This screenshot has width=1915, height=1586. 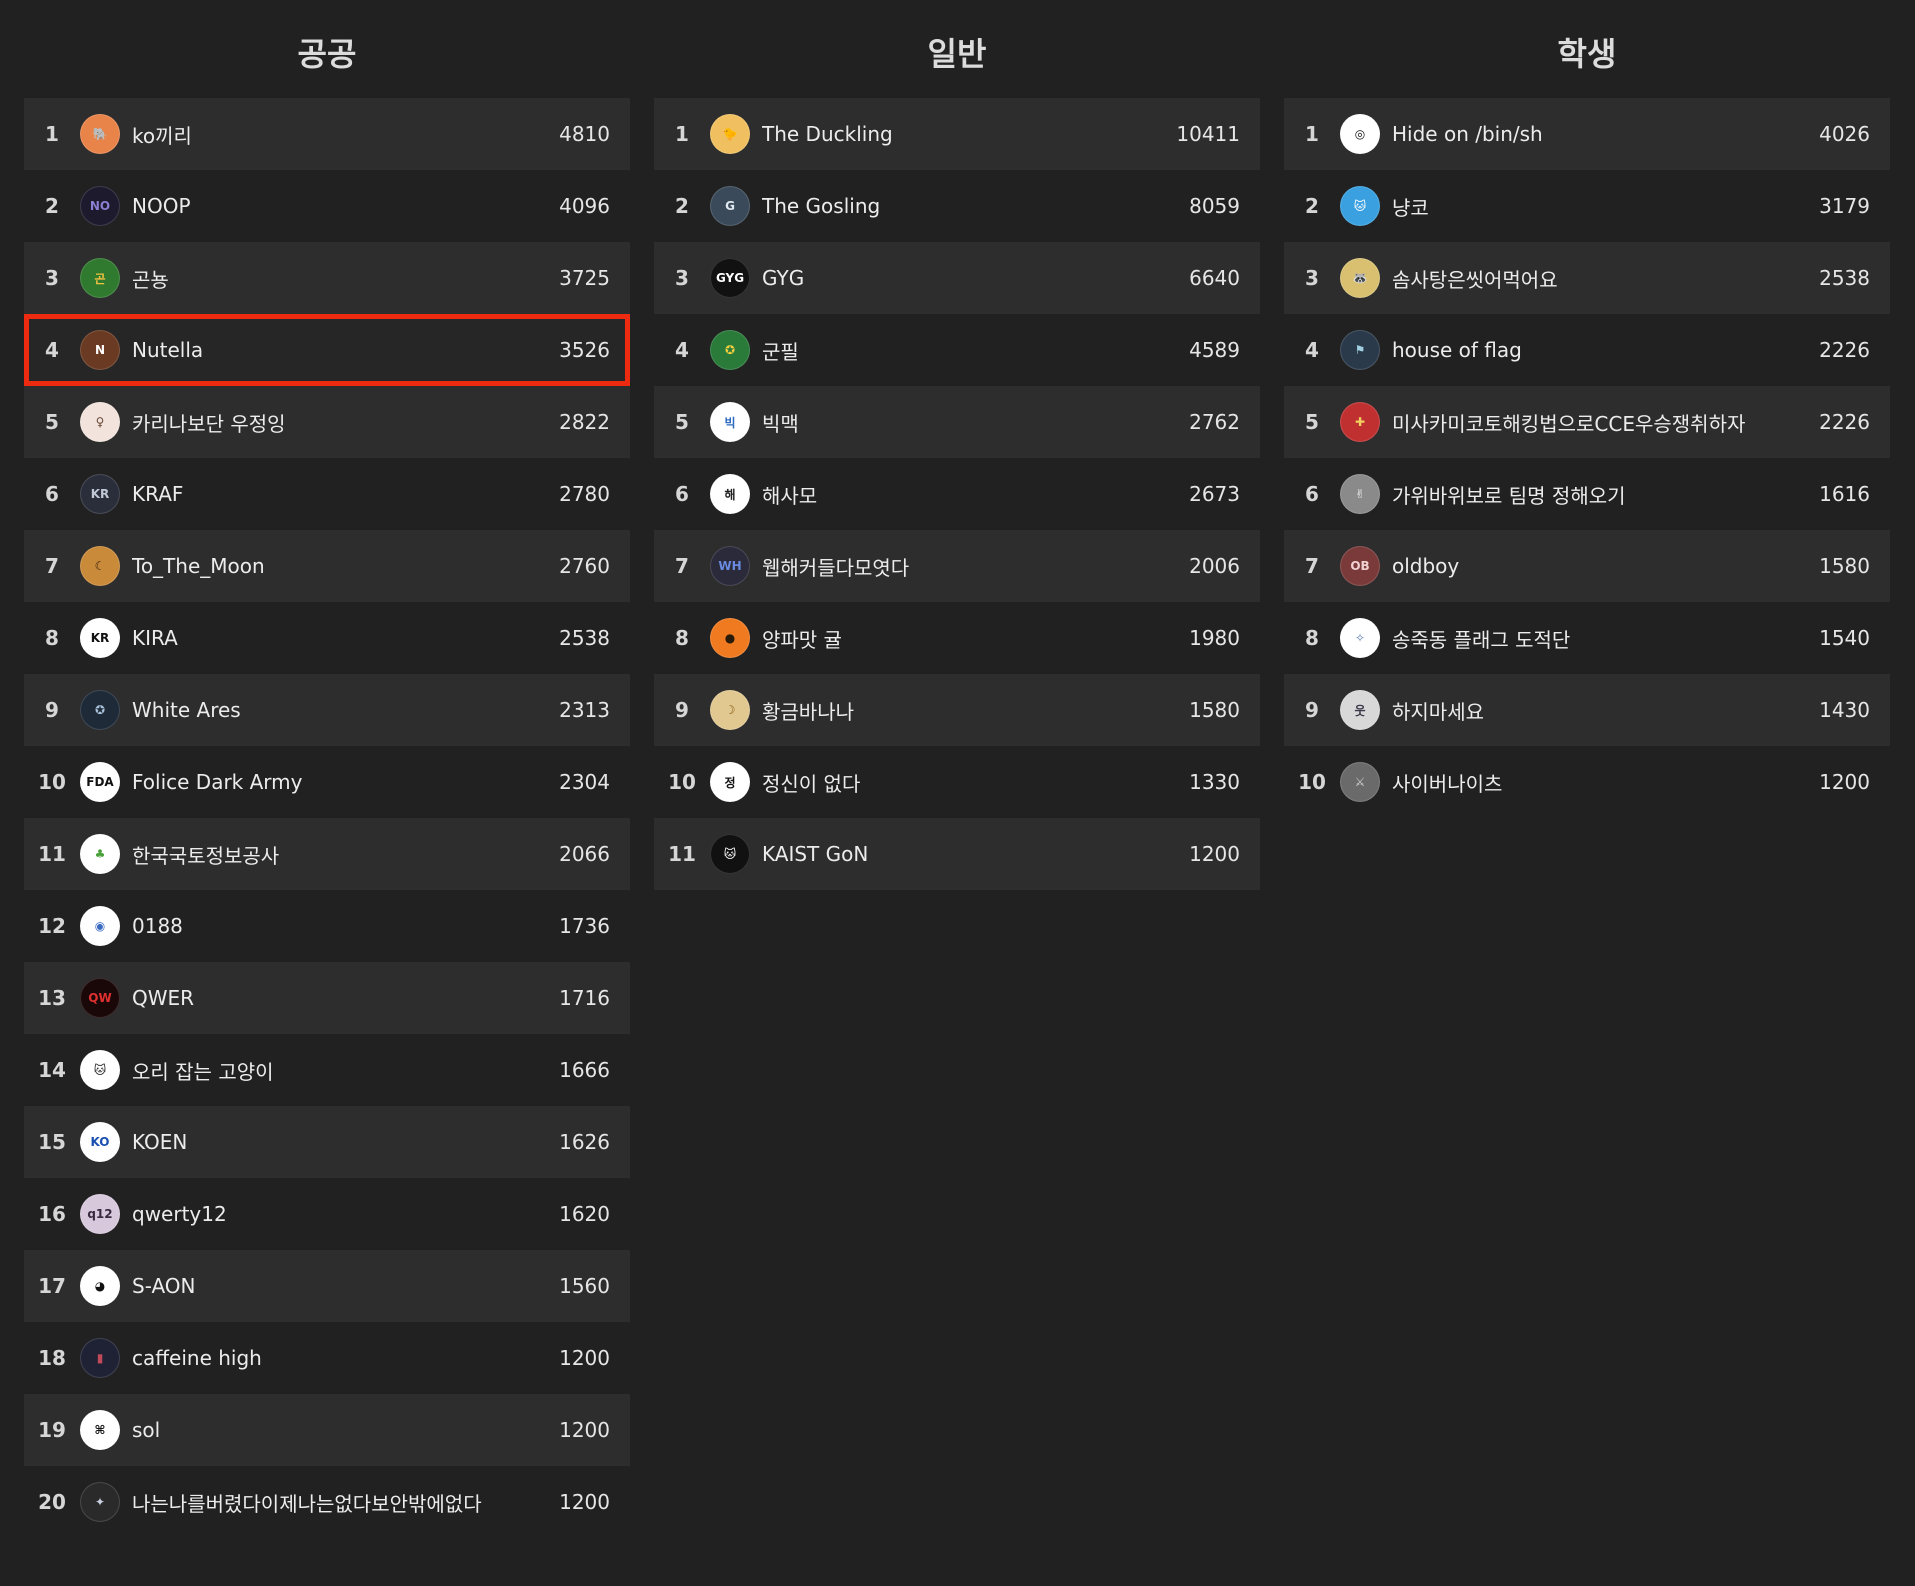 What do you see at coordinates (311, 1142) in the screenshot?
I see `team-name: KOEN` at bounding box center [311, 1142].